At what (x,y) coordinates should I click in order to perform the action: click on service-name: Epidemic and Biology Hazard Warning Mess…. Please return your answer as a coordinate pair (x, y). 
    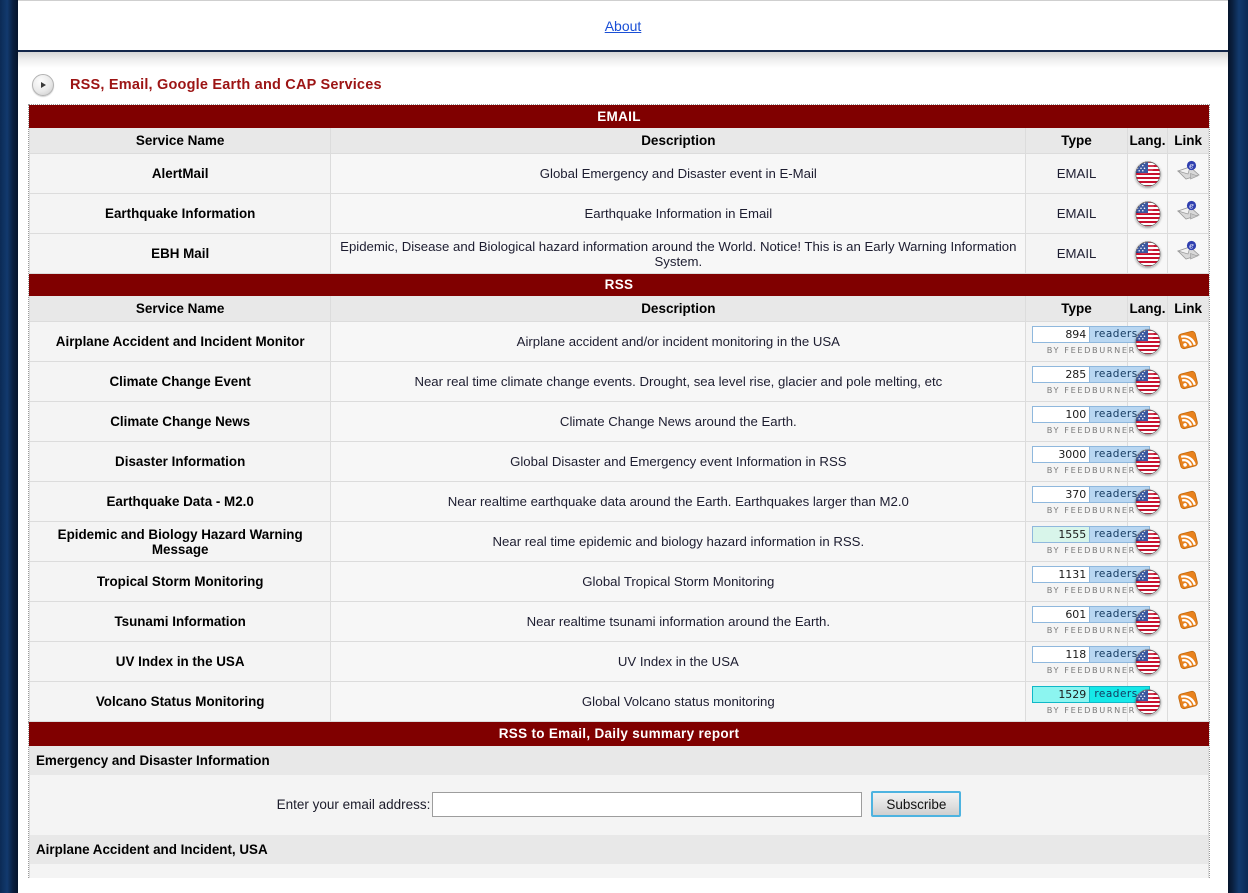
    Looking at the image, I should click on (180, 541).